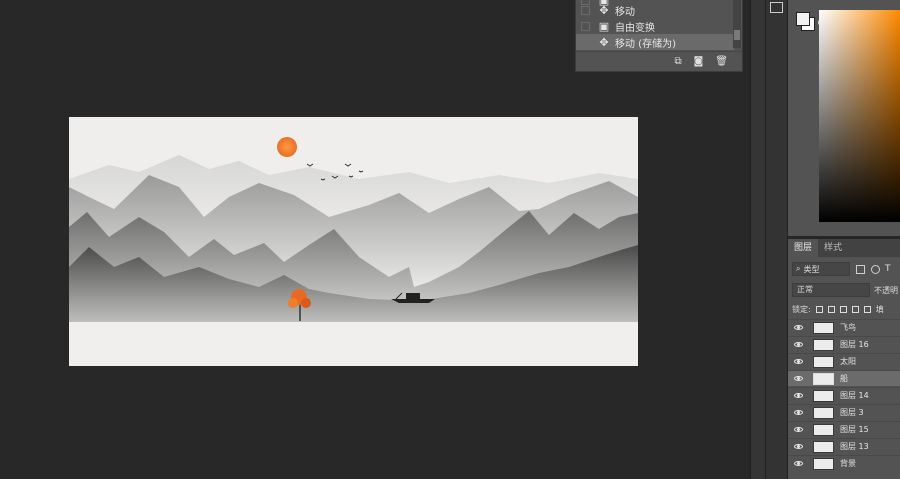  I want to click on layer-row: 图层 14, so click(844, 395).